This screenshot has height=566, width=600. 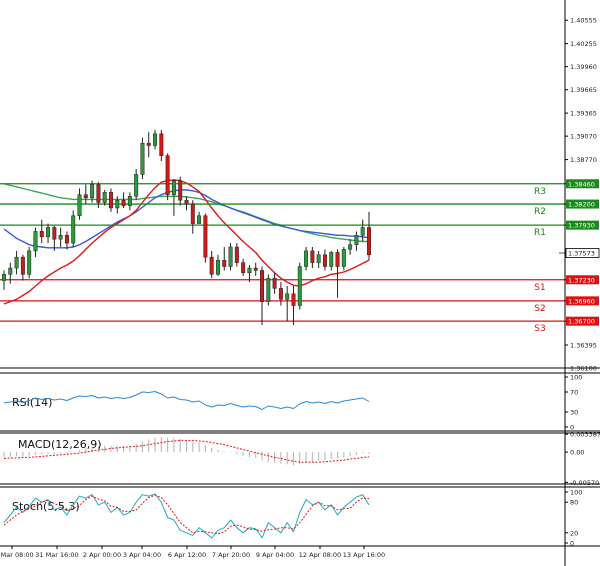 What do you see at coordinates (583, 44) in the screenshot?
I see `price-tick-label: 1.40255` at bounding box center [583, 44].